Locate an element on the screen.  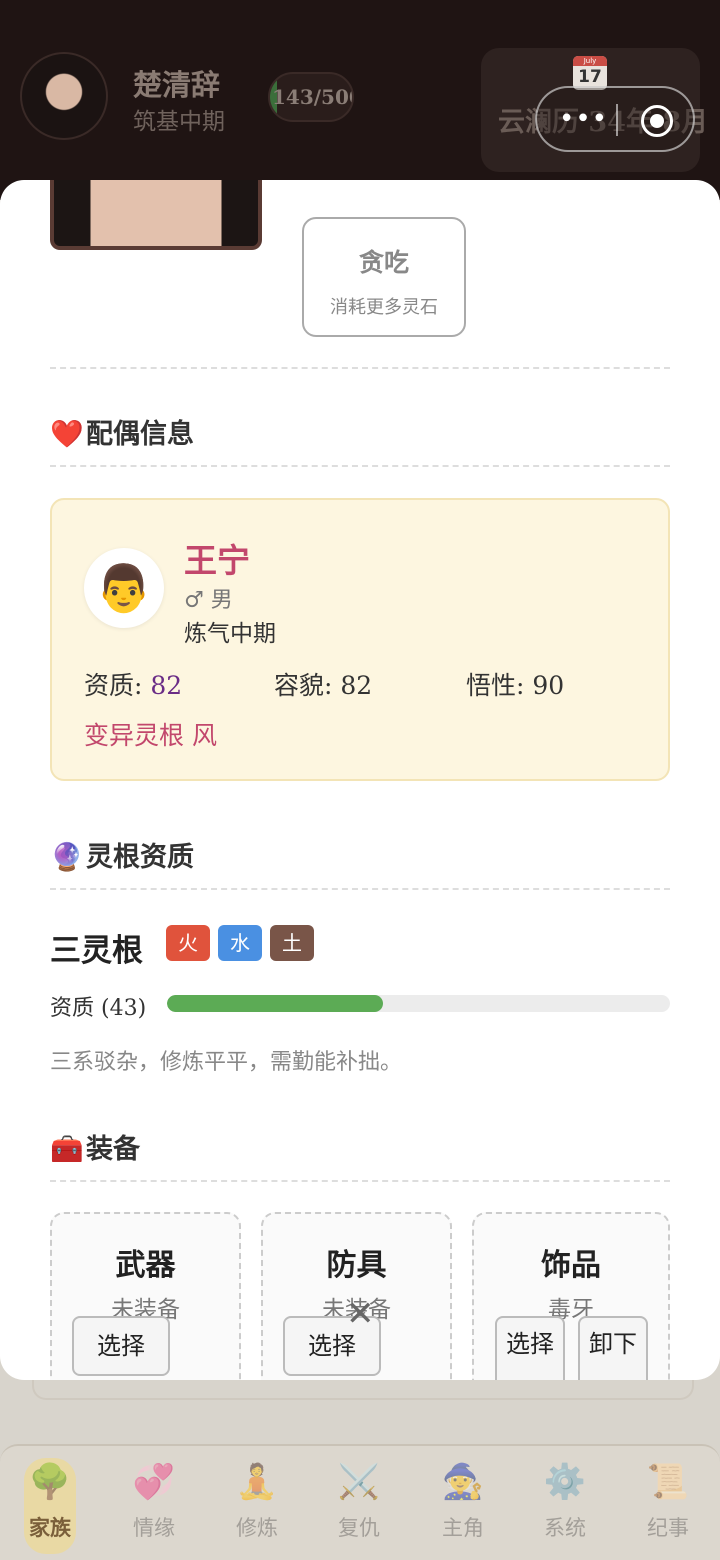
more-icon: ••• is located at coordinates (583, 119).